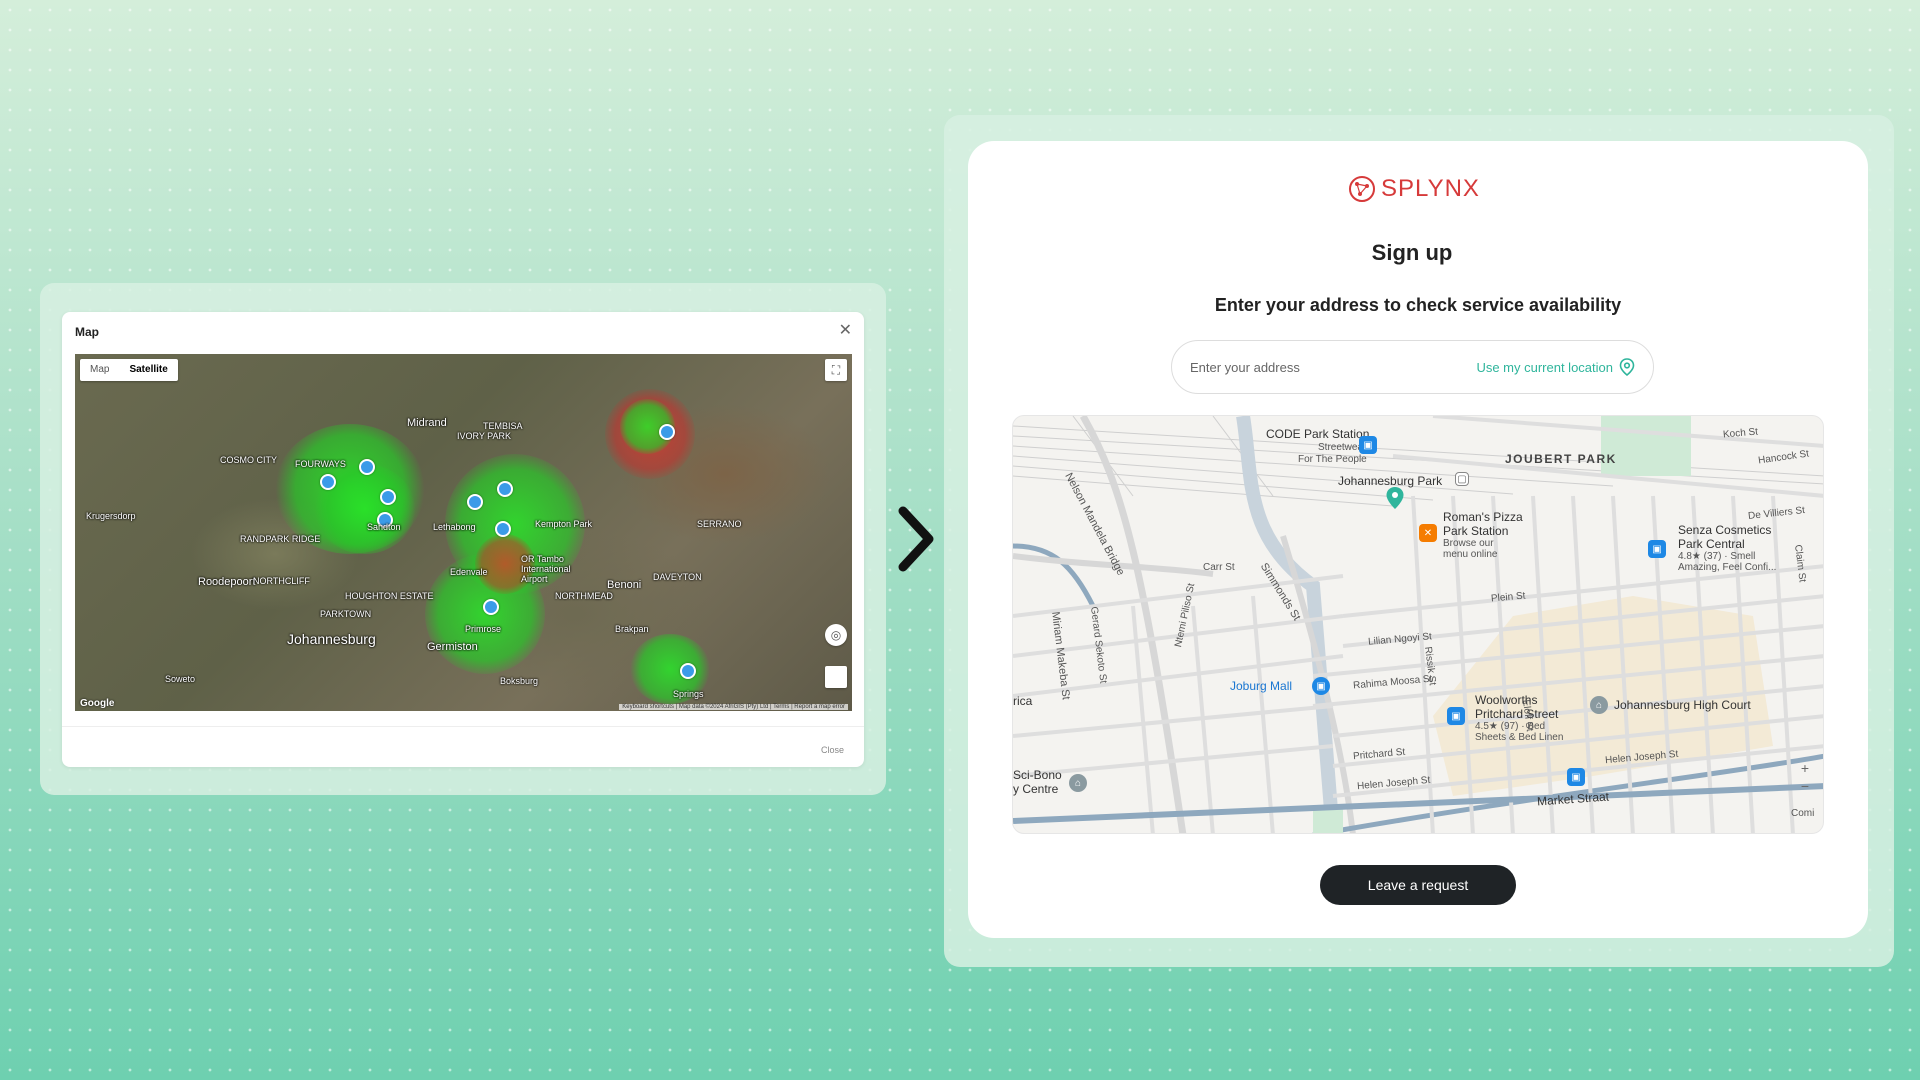  Describe the element at coordinates (584, 596) in the screenshot. I see `map-label: NORTHMEAD` at that location.